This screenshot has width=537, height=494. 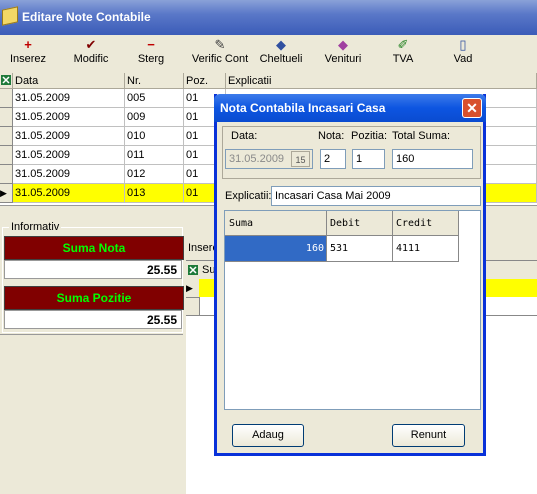 I want to click on calendar-day: 15, so click(x=300, y=160).